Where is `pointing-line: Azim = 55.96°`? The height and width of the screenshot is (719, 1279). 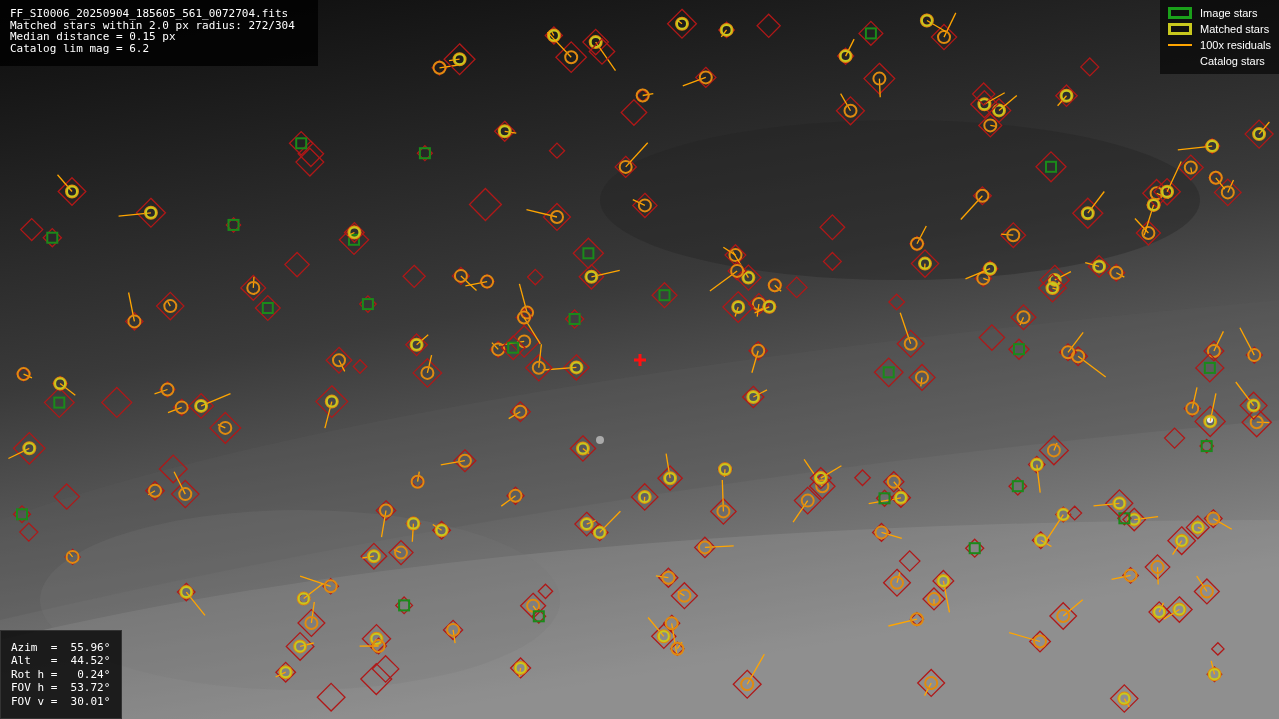
pointing-line: Azim = 55.96° is located at coordinates (61, 647).